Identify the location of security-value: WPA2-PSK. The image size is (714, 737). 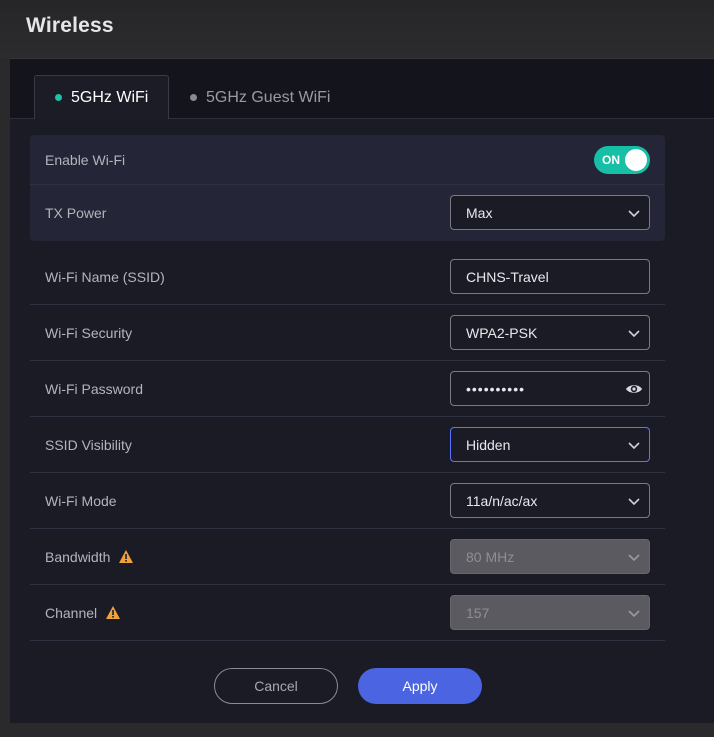
(502, 332).